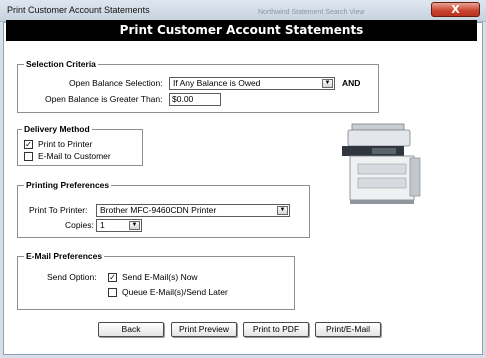 This screenshot has height=358, width=486. I want to click on queue-emails-label: Queue E-Mail(s)/Send Later, so click(175, 292).